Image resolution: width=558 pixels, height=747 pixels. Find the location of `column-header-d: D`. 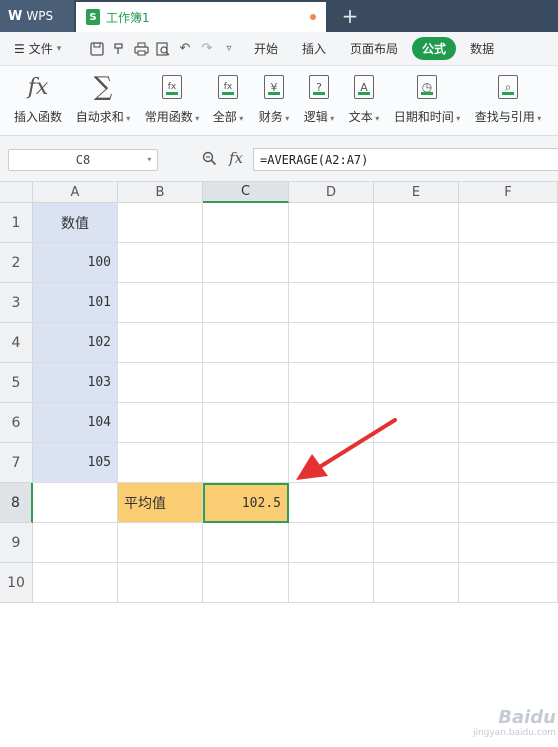

column-header-d: D is located at coordinates (331, 192).